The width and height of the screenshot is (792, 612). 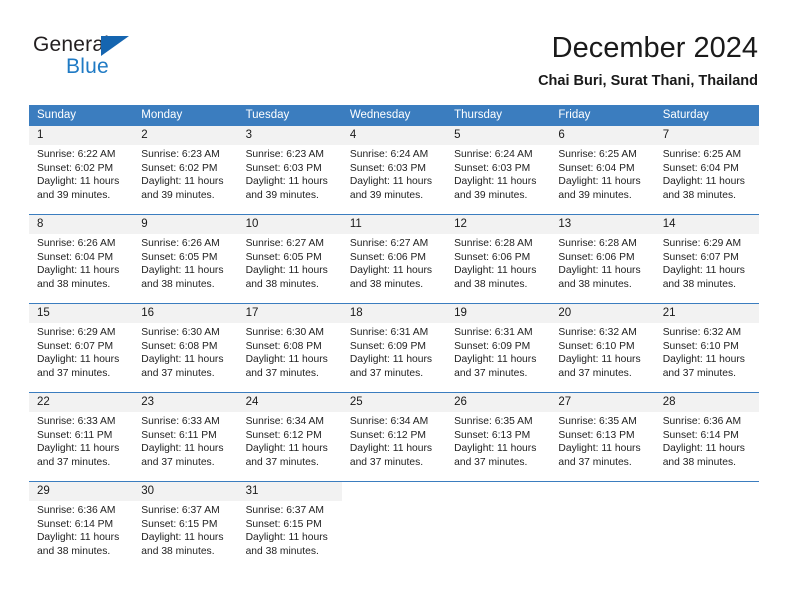 I want to click on day-number-band: 4, so click(x=394, y=135).